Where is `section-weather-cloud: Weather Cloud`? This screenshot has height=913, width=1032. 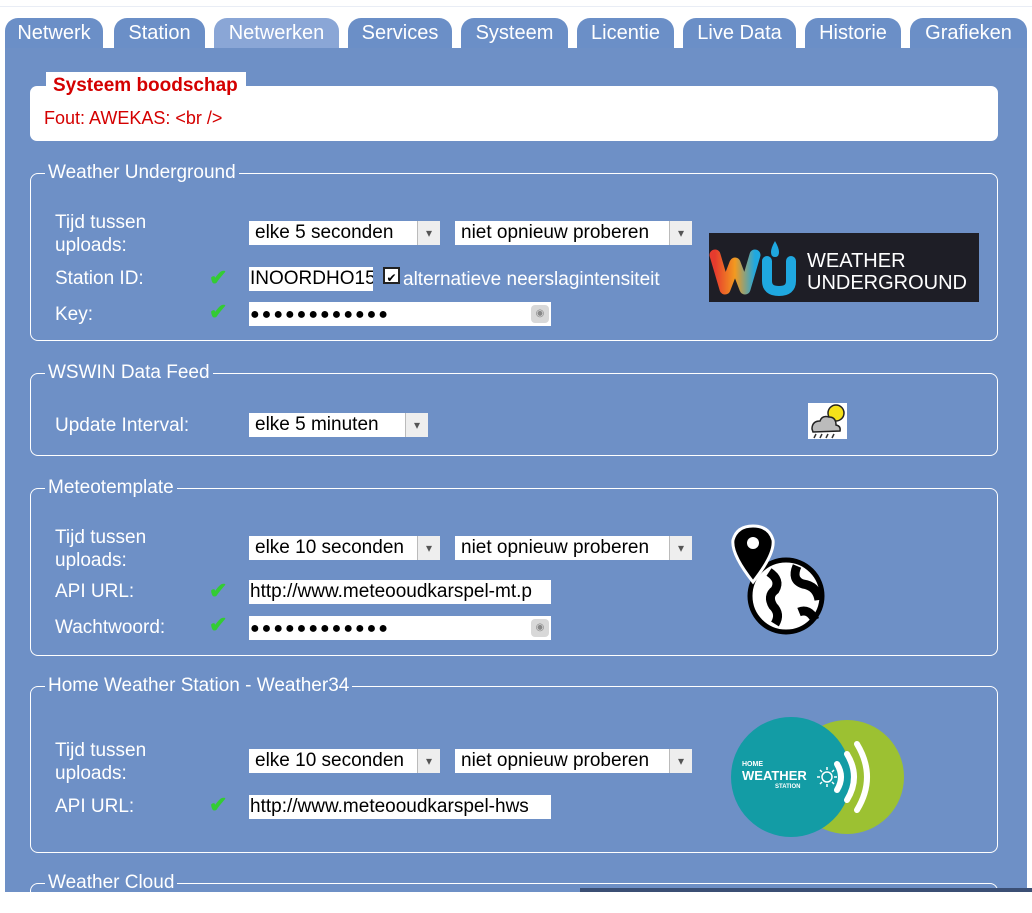
section-weather-cloud: Weather Cloud is located at coordinates (514, 893).